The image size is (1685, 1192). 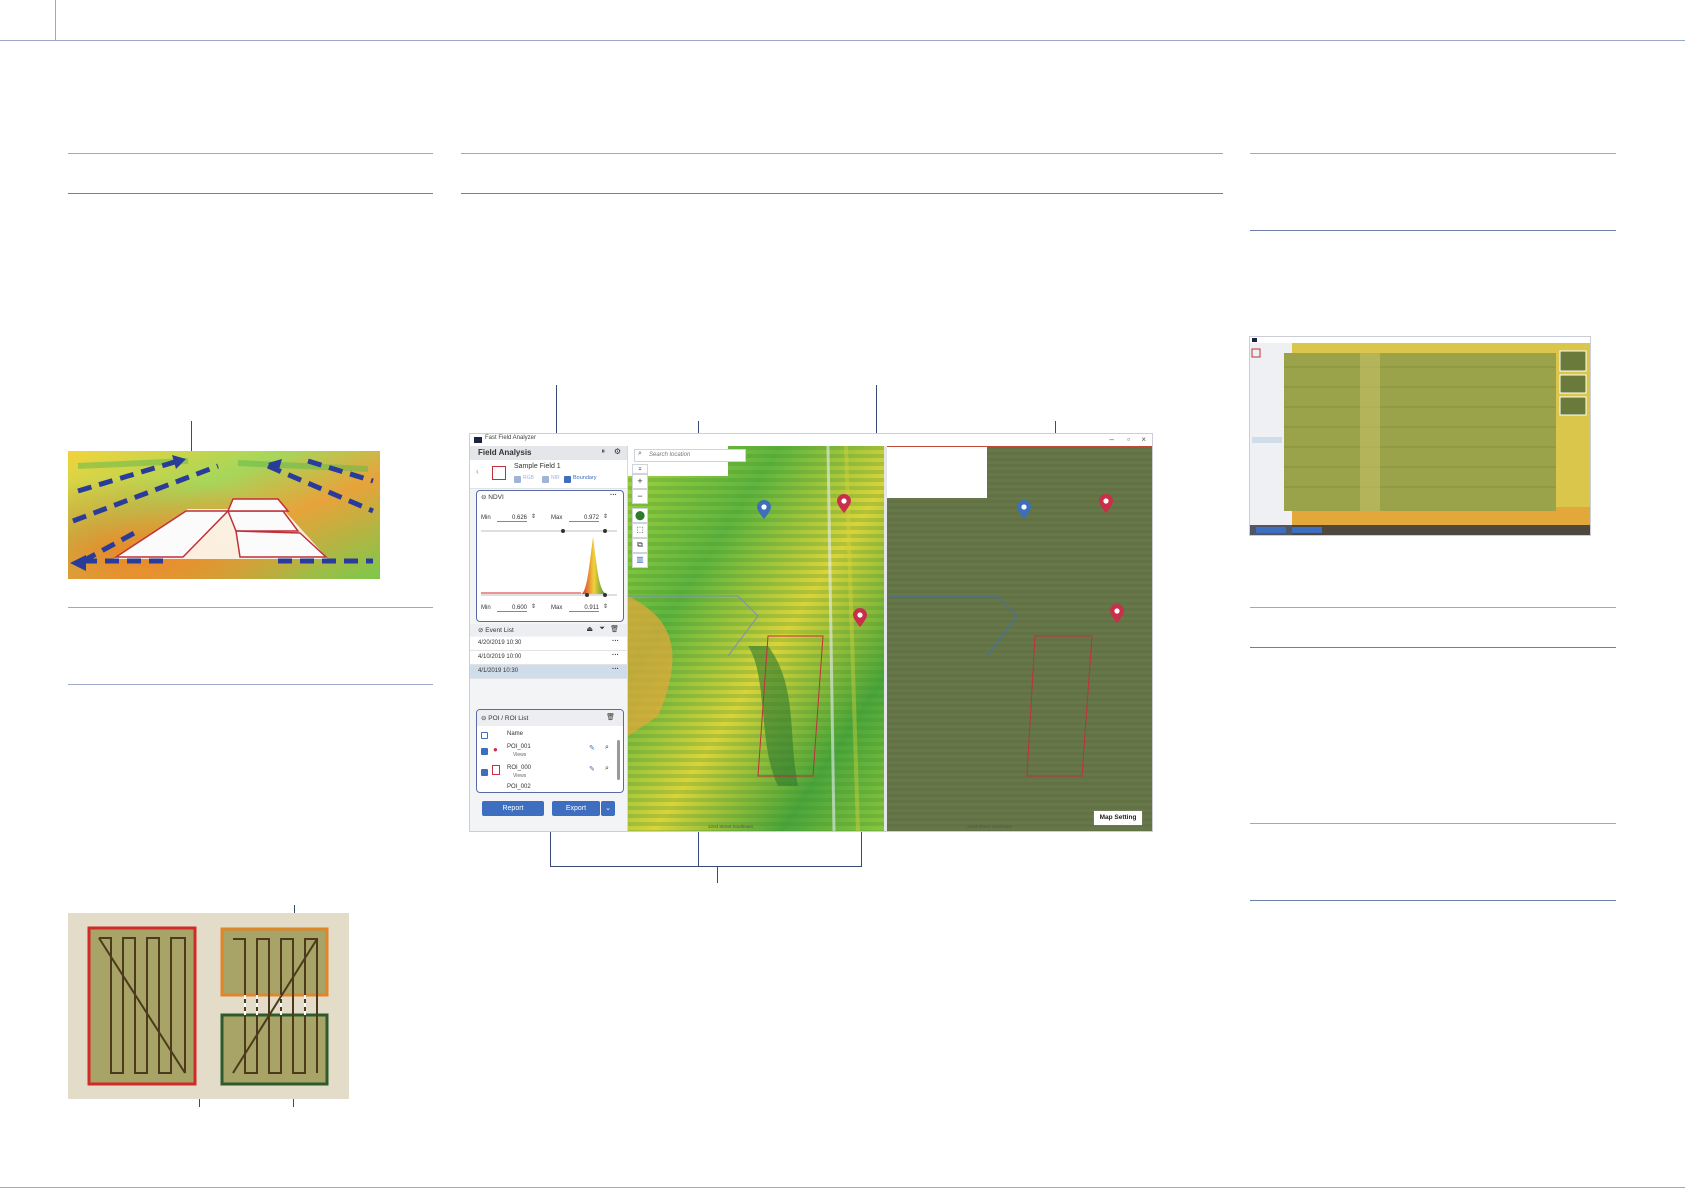 What do you see at coordinates (498, 671) in the screenshot?
I see `event-date: 4/1/2019 10:30` at bounding box center [498, 671].